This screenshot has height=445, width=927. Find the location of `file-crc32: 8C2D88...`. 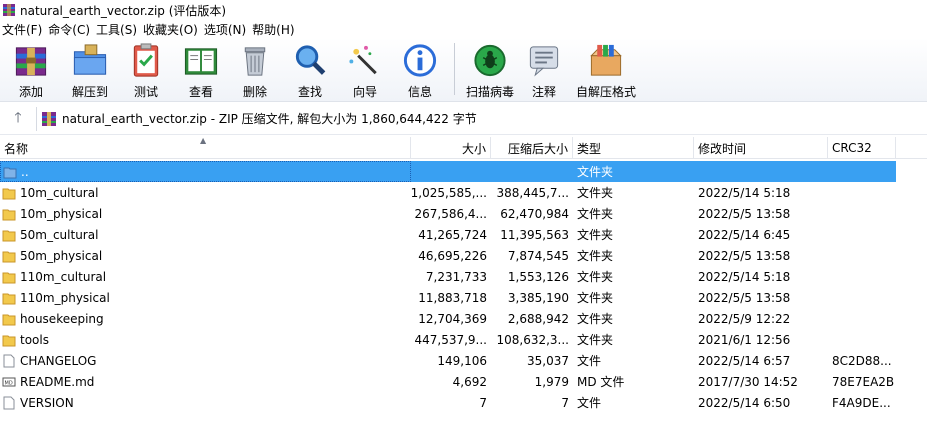

file-crc32: 8C2D88... is located at coordinates (862, 360).